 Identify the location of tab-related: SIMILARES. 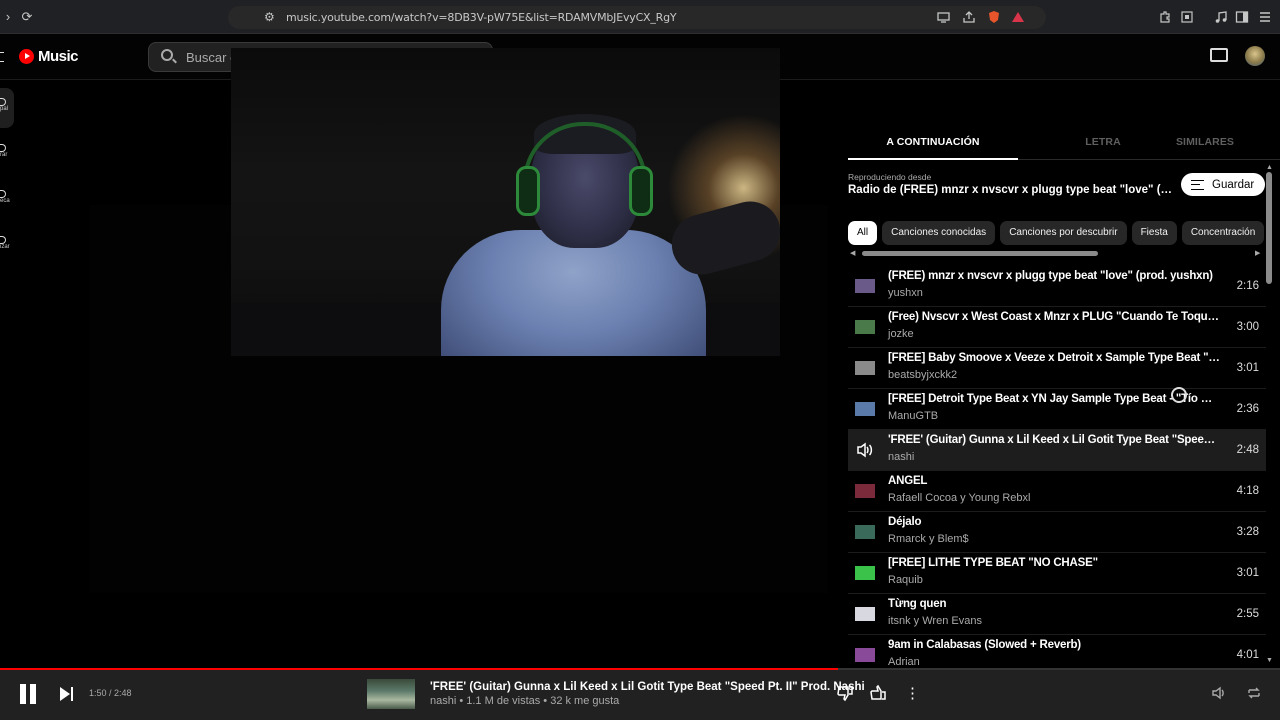
(1200, 142).